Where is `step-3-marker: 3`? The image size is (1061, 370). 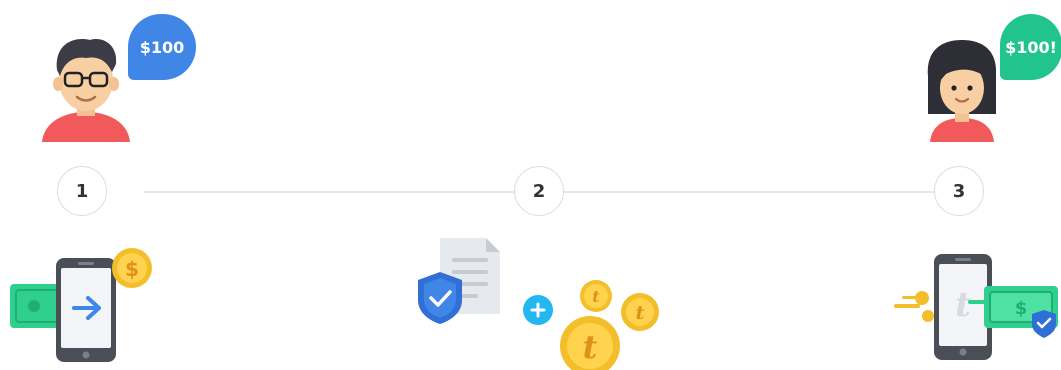
step-3-marker: 3 is located at coordinates (959, 191).